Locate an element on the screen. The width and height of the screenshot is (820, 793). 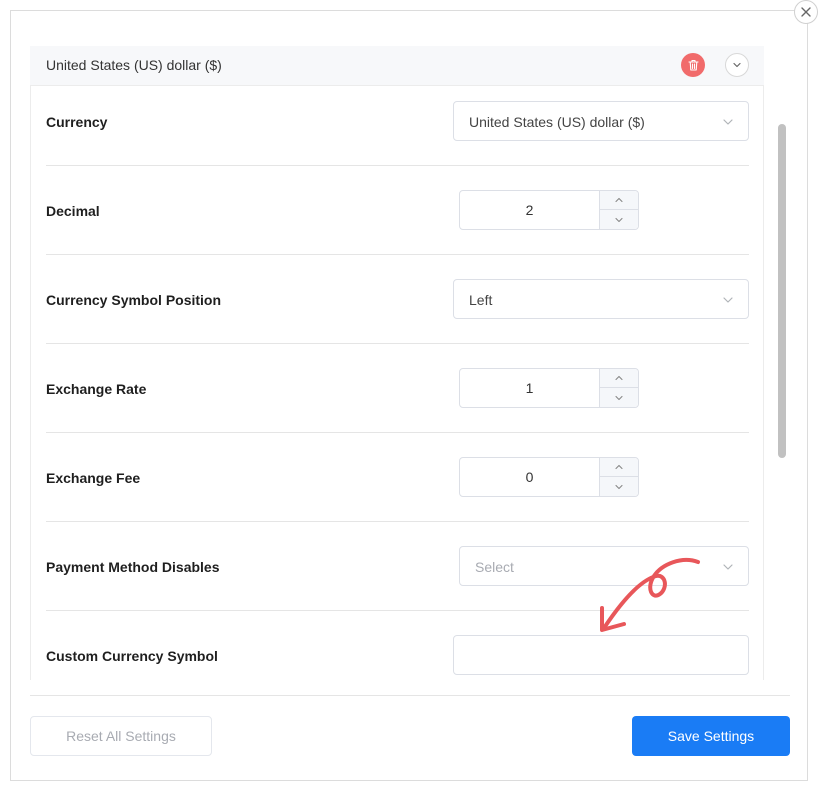
delete-currency-button is located at coordinates (693, 65).